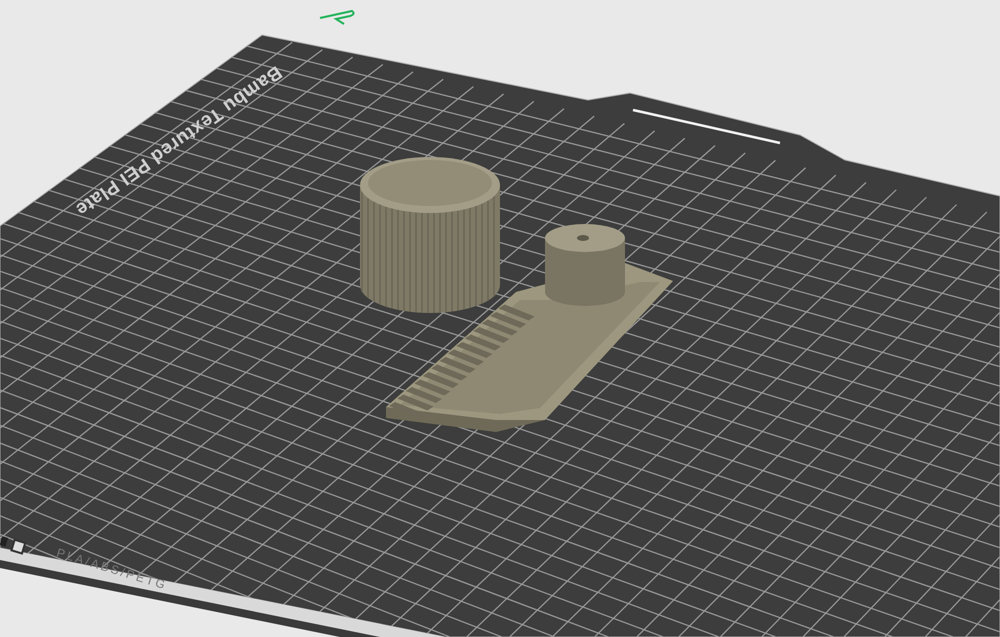 This screenshot has height=637, width=1000. I want to click on plate-icon, so click(13, 545).